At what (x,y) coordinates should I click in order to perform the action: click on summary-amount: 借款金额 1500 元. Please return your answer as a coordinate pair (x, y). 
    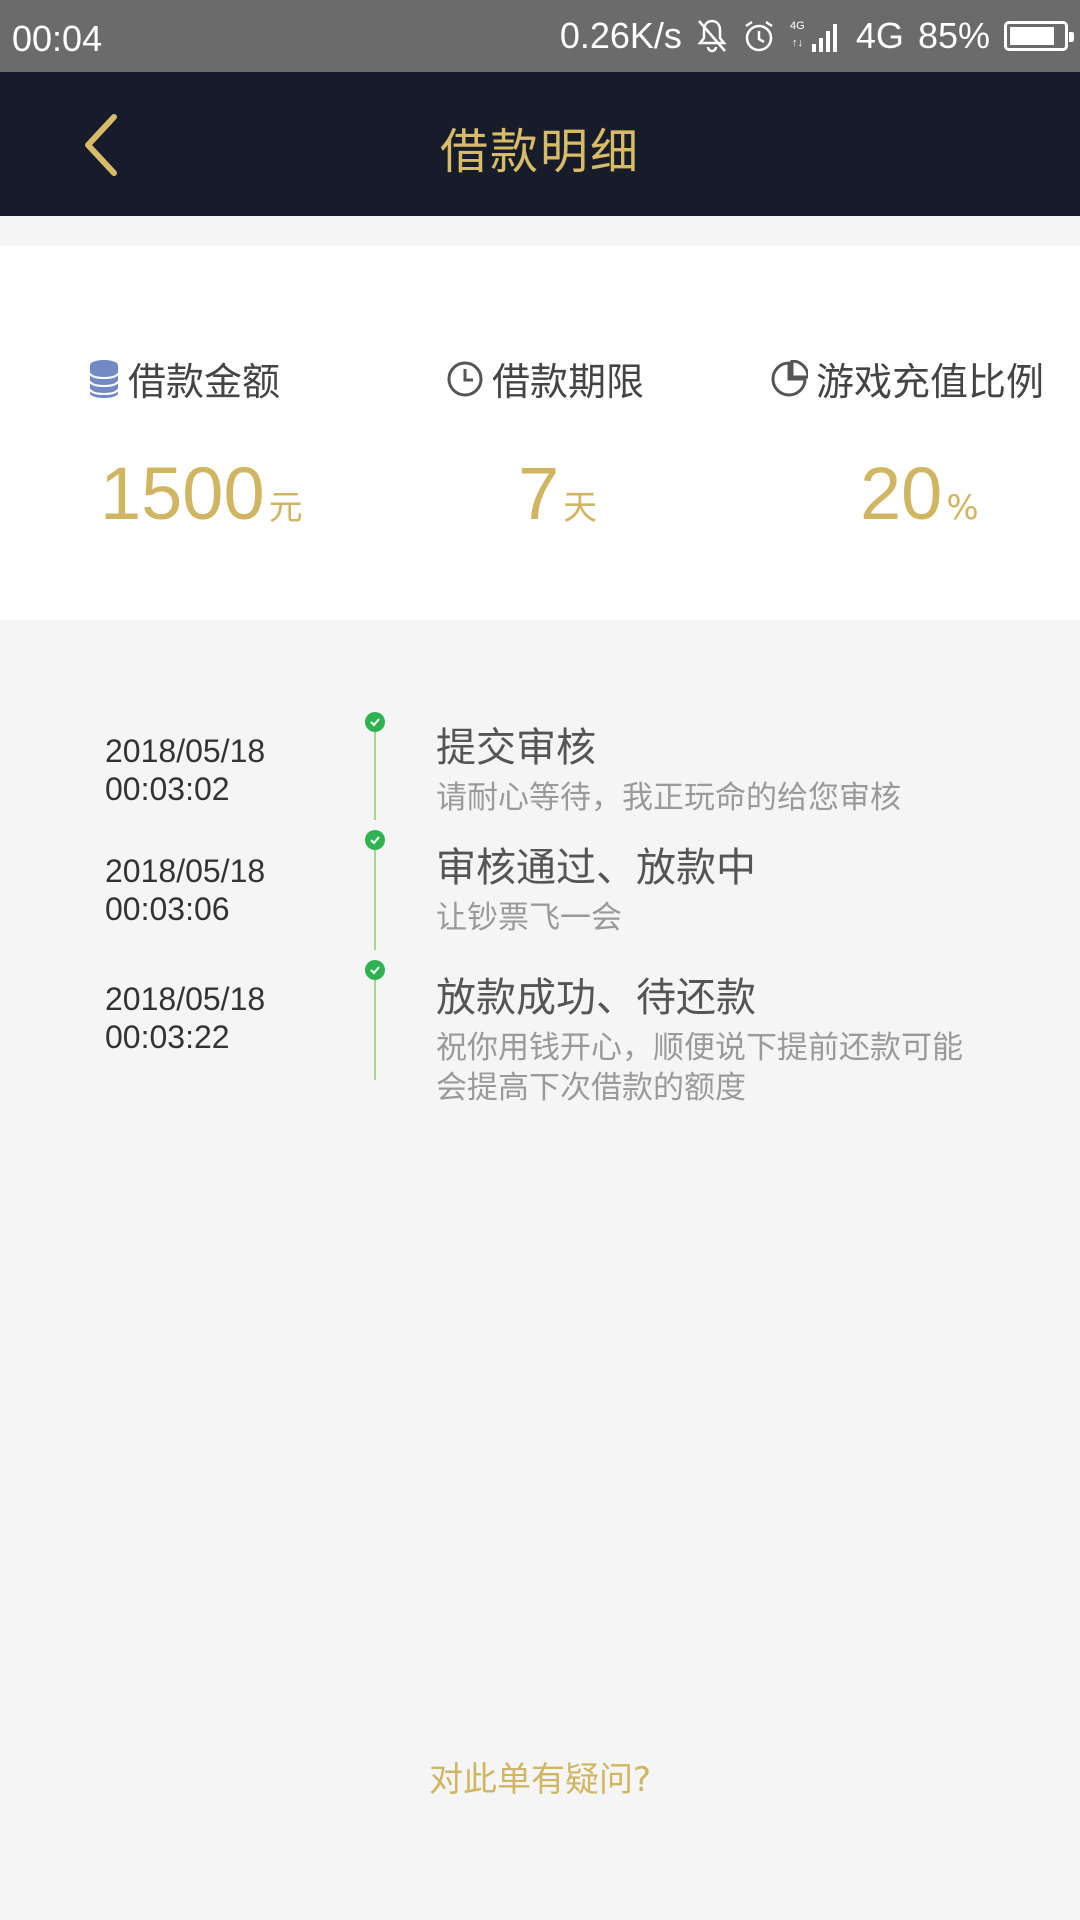
    Looking at the image, I should click on (180, 433).